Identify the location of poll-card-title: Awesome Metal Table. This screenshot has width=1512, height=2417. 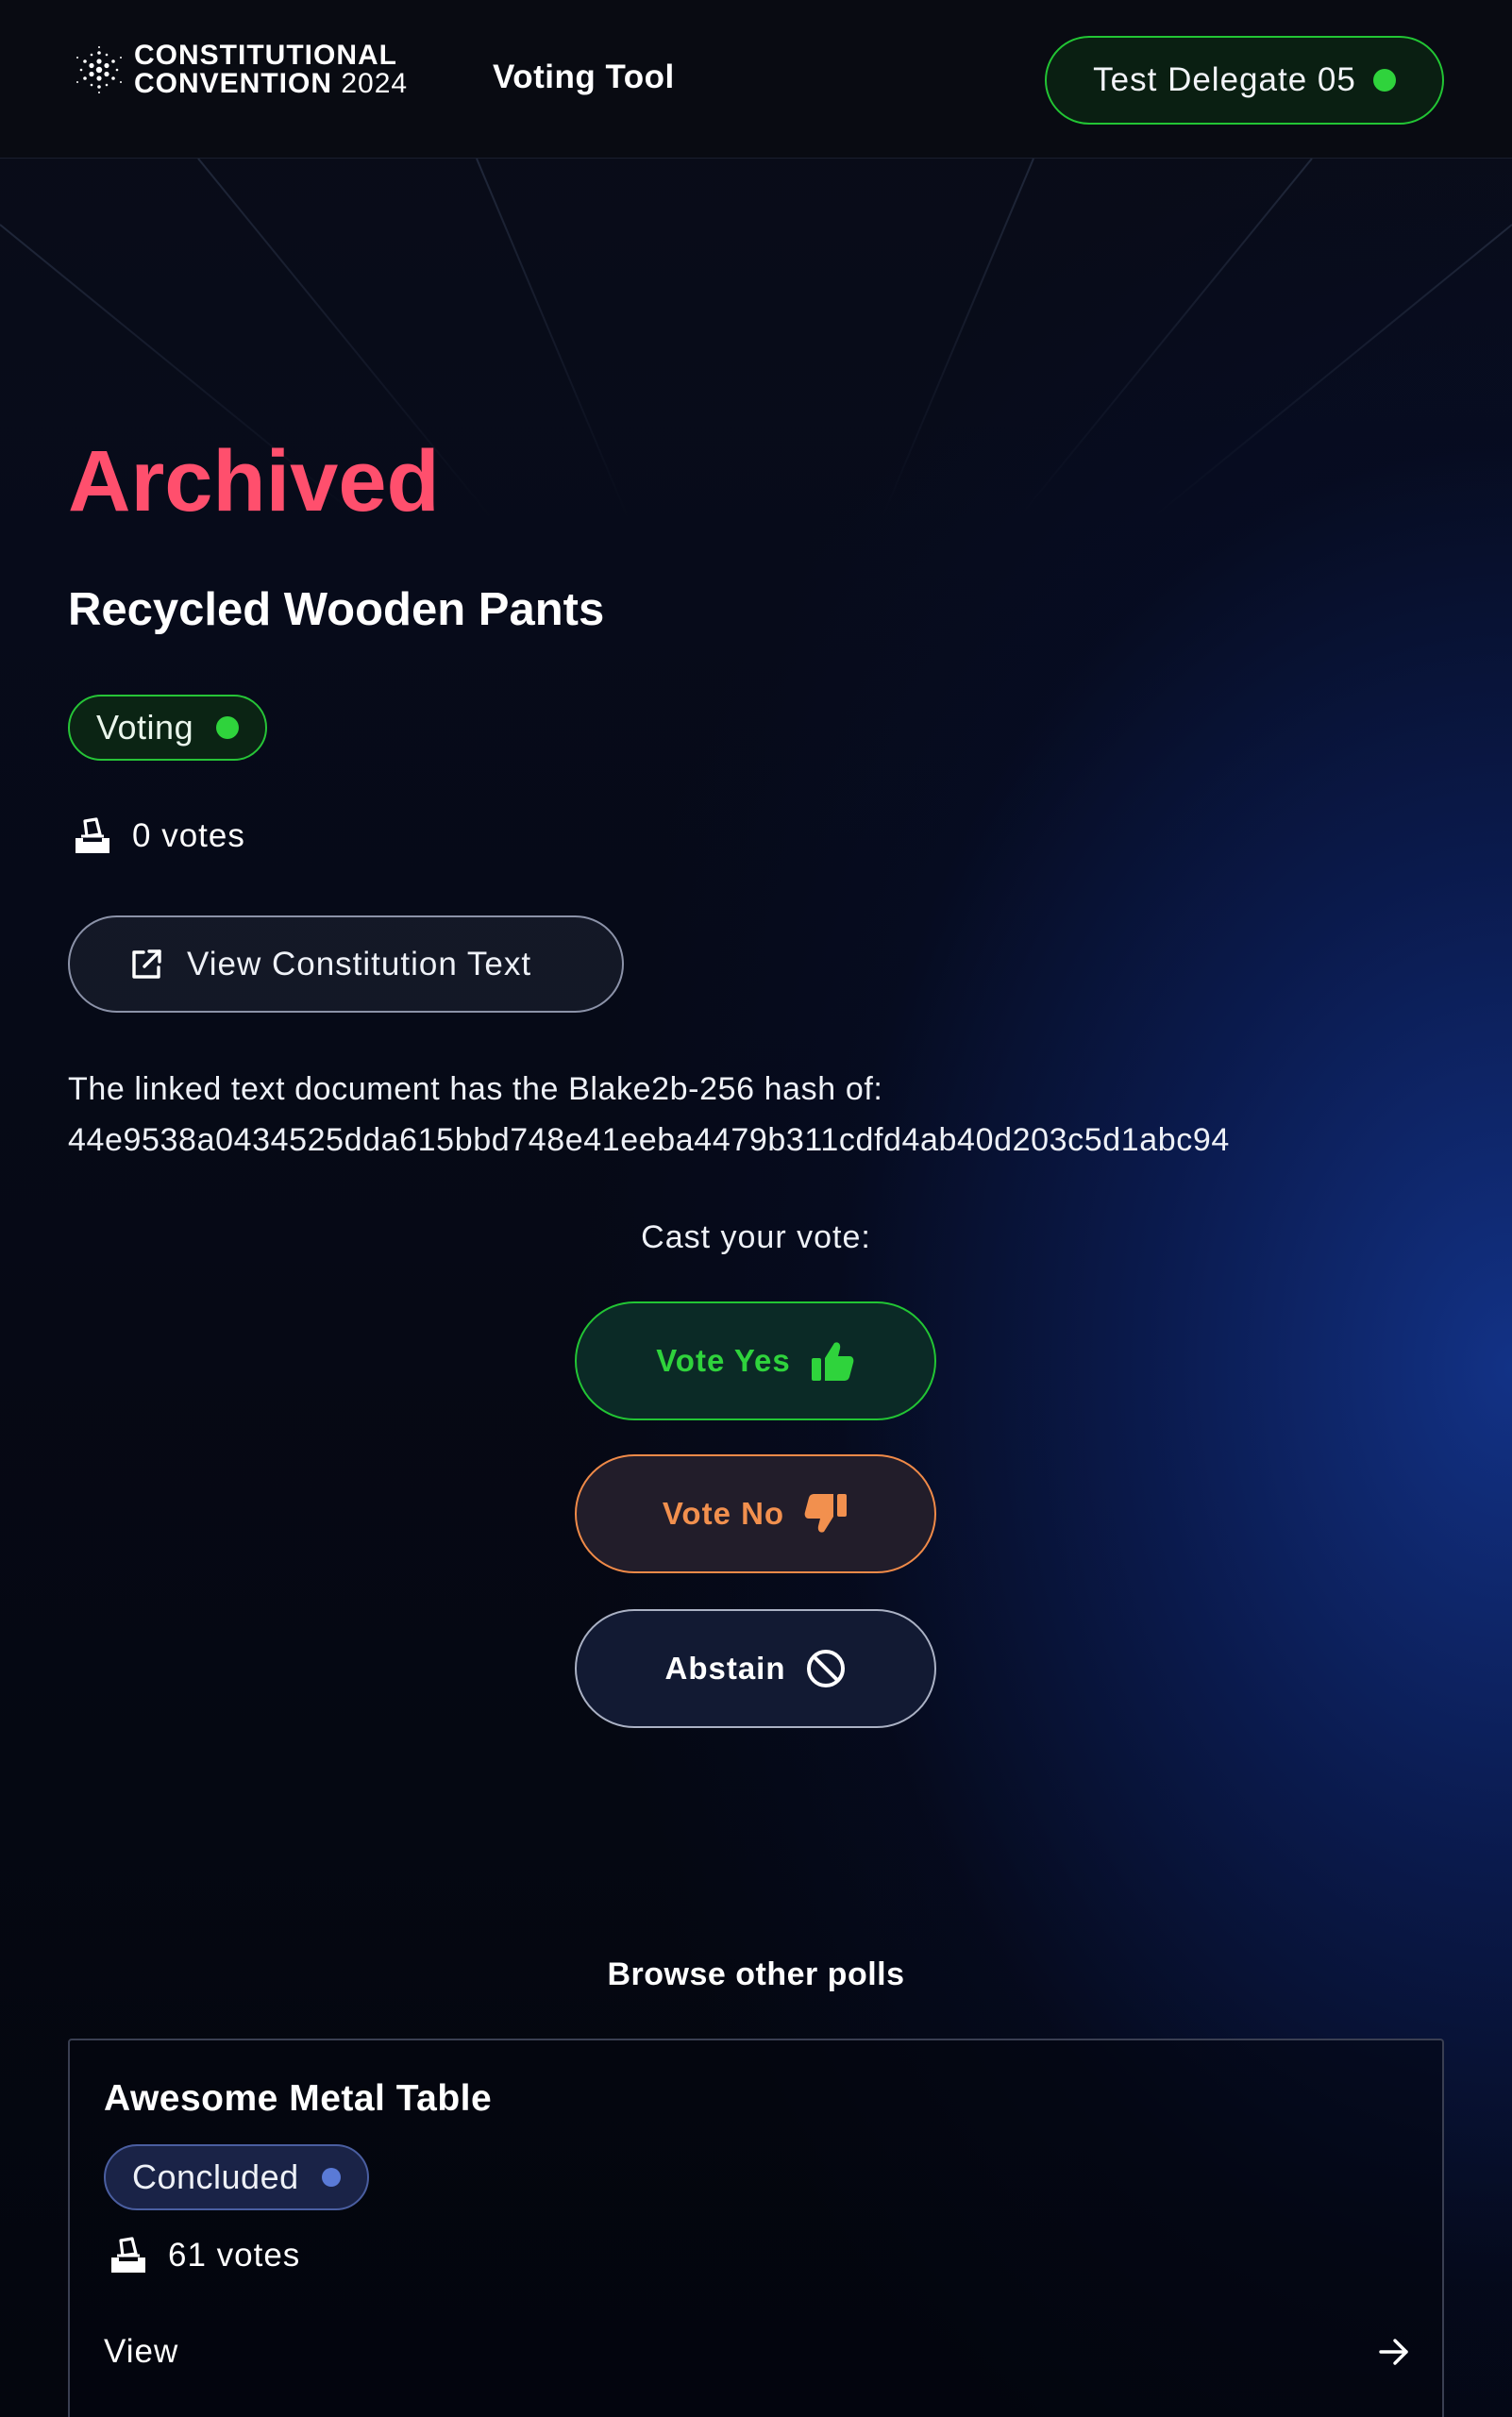
(298, 2098).